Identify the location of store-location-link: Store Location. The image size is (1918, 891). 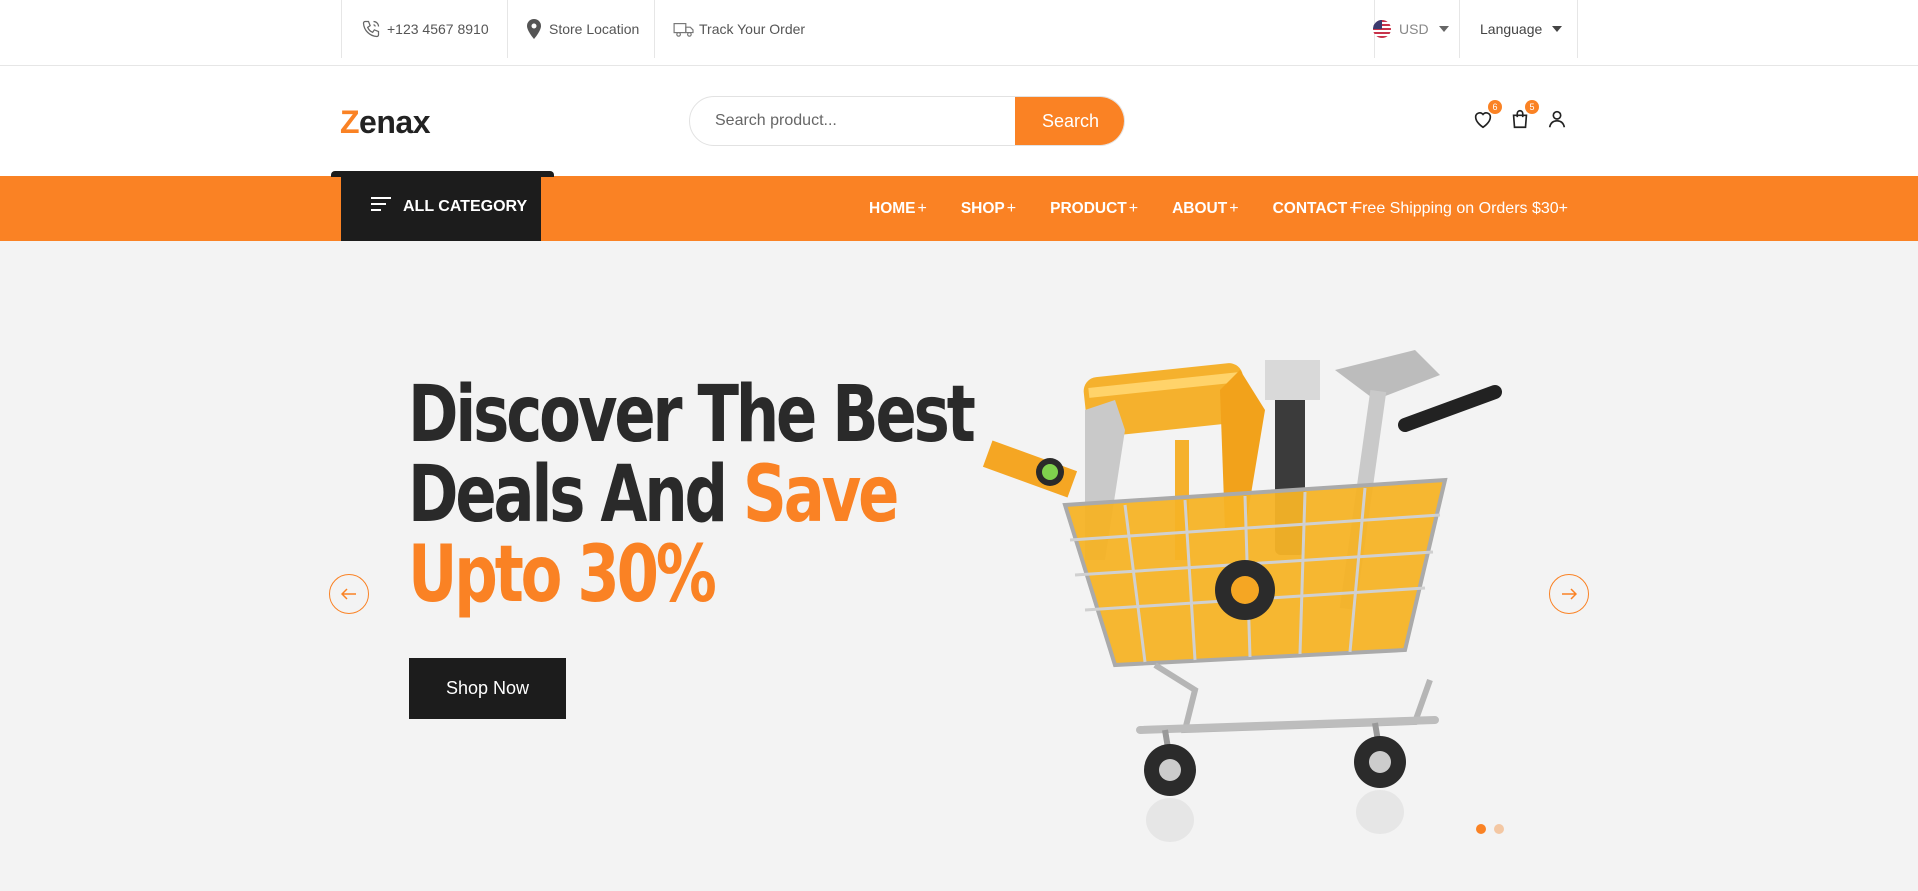
(583, 29).